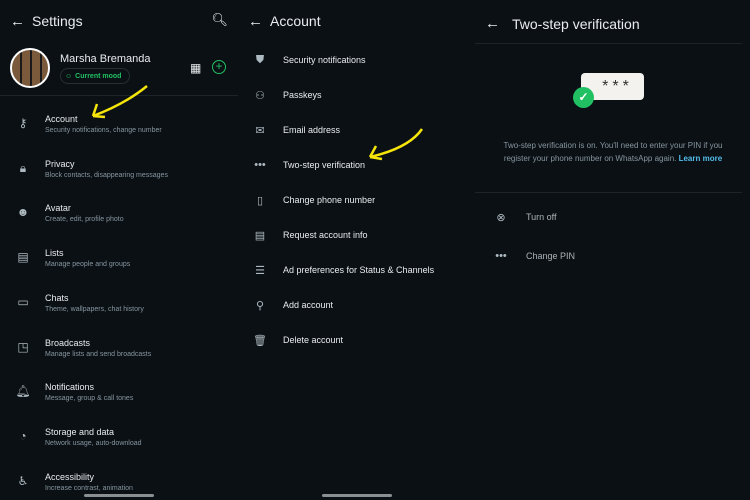 This screenshot has width=750, height=500. Describe the element at coordinates (80, 431) in the screenshot. I see `item-label: Storage and data` at that location.